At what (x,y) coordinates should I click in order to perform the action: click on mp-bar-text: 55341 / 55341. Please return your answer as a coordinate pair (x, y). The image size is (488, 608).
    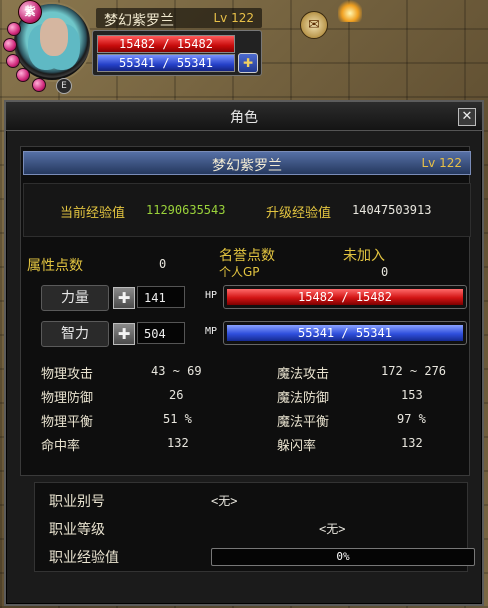
    Looking at the image, I should click on (345, 333).